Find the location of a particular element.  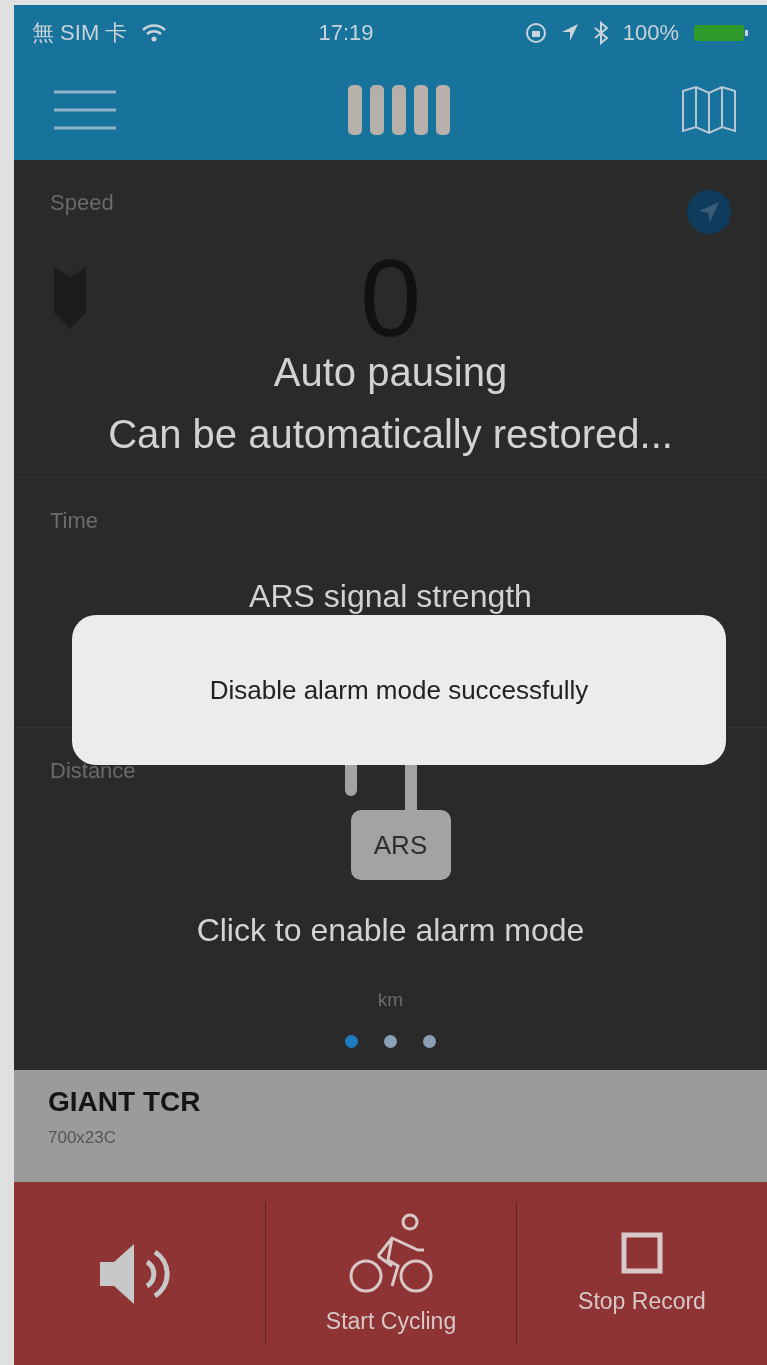

cyclist-icon is located at coordinates (391, 1253).